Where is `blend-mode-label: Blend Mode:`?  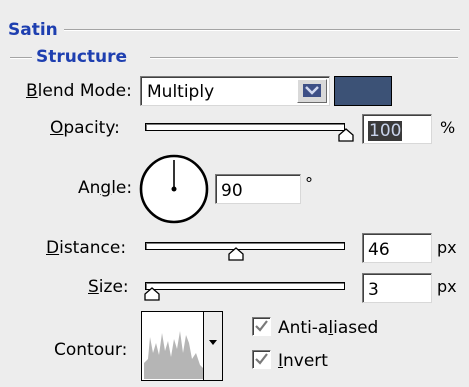
blend-mode-label: Blend Mode: is located at coordinates (79, 91).